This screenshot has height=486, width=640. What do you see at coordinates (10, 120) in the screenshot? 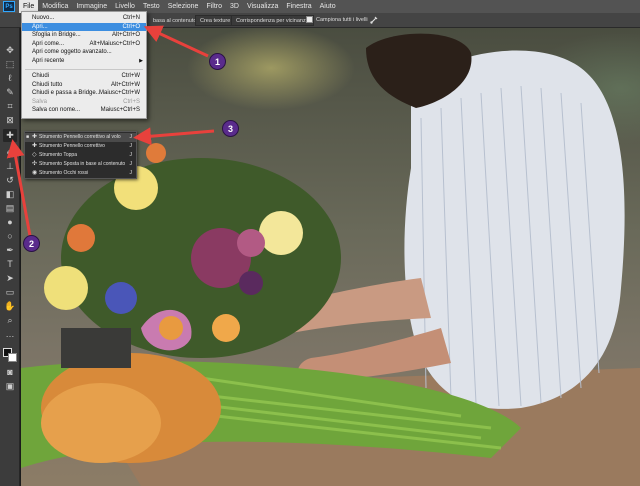
I see `frame-tool-icon: ⊠` at bounding box center [10, 120].